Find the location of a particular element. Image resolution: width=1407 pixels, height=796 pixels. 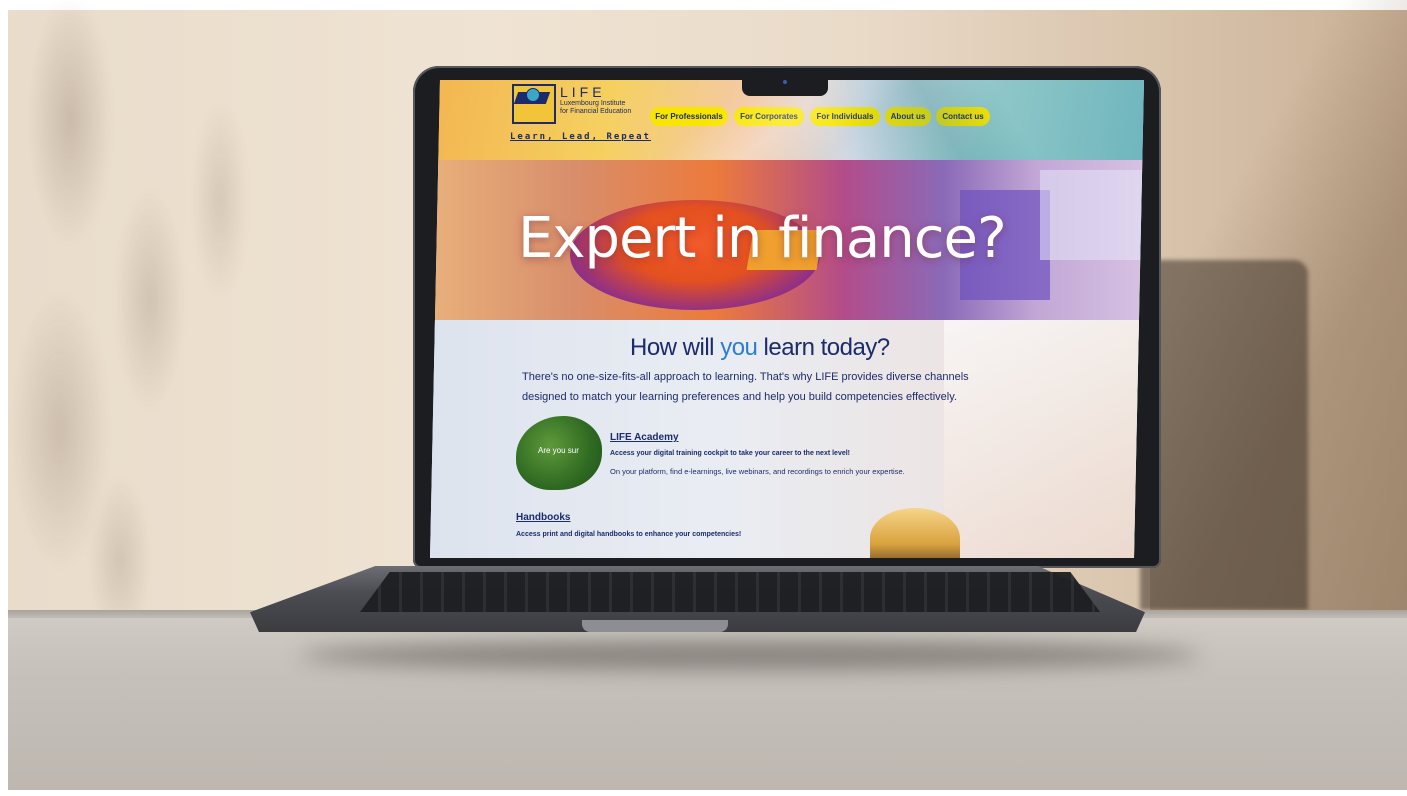

laptop-shadow is located at coordinates (750, 655).